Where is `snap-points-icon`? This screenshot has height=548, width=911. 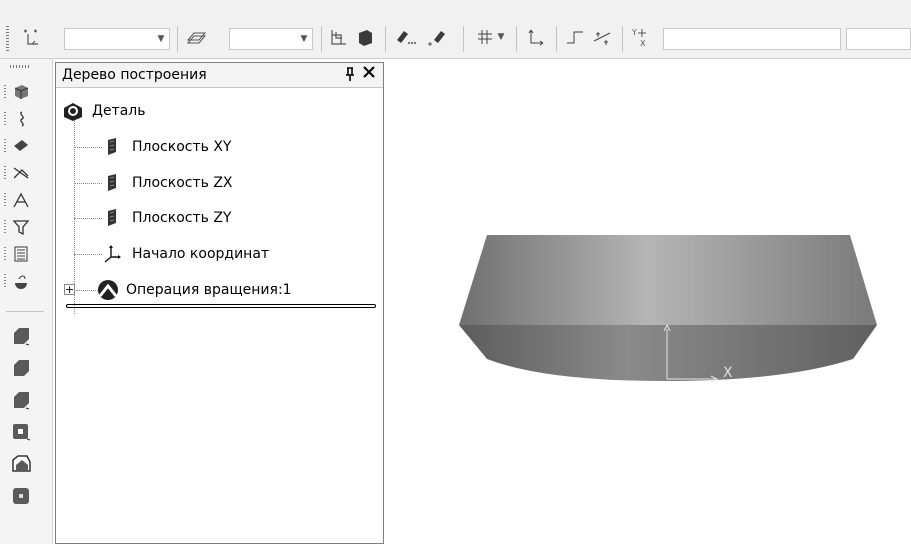
snap-points-icon is located at coordinates (31, 37).